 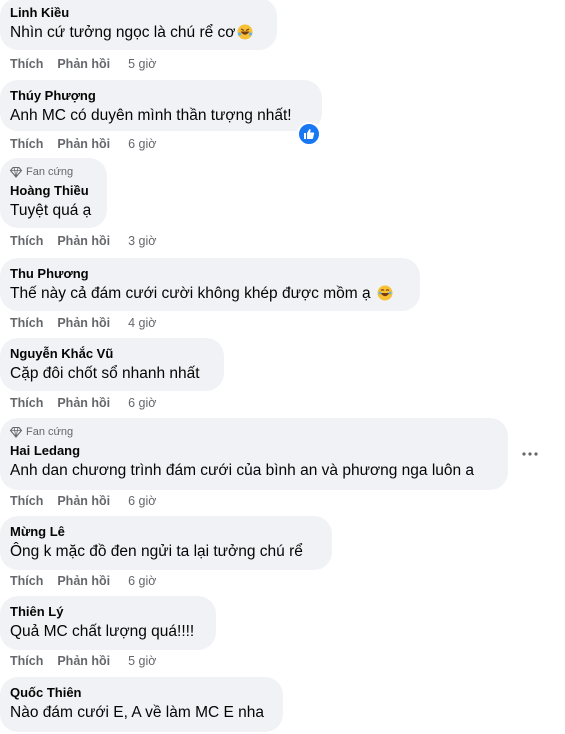 I want to click on comment-text: Cặp đôi chốt sổ nhanh nhất, so click(x=105, y=373).